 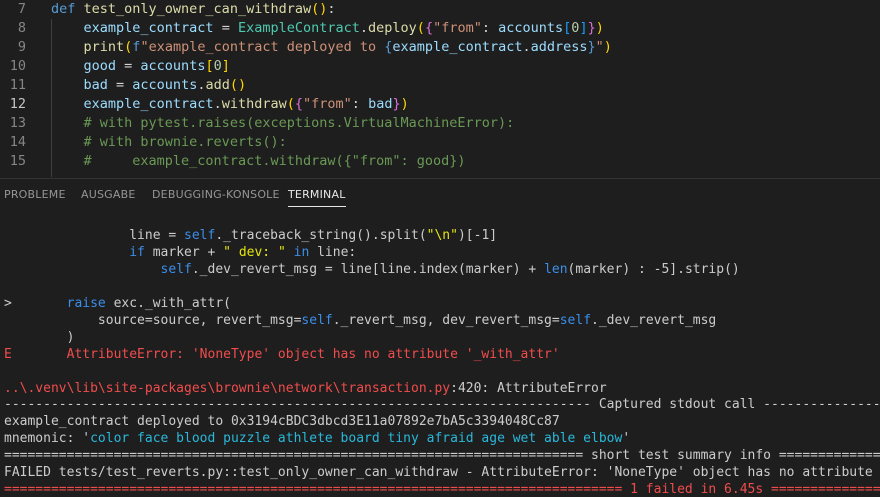 What do you see at coordinates (17, 66) in the screenshot?
I see `line-number: 10` at bounding box center [17, 66].